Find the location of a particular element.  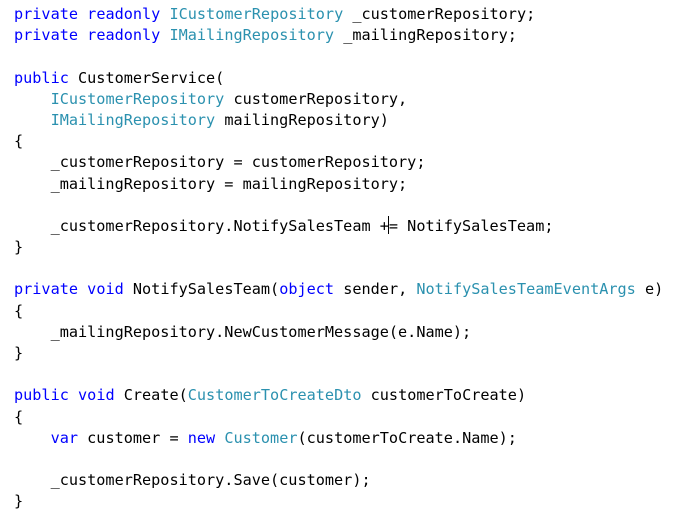

keyword-token: var is located at coordinates (64, 437).